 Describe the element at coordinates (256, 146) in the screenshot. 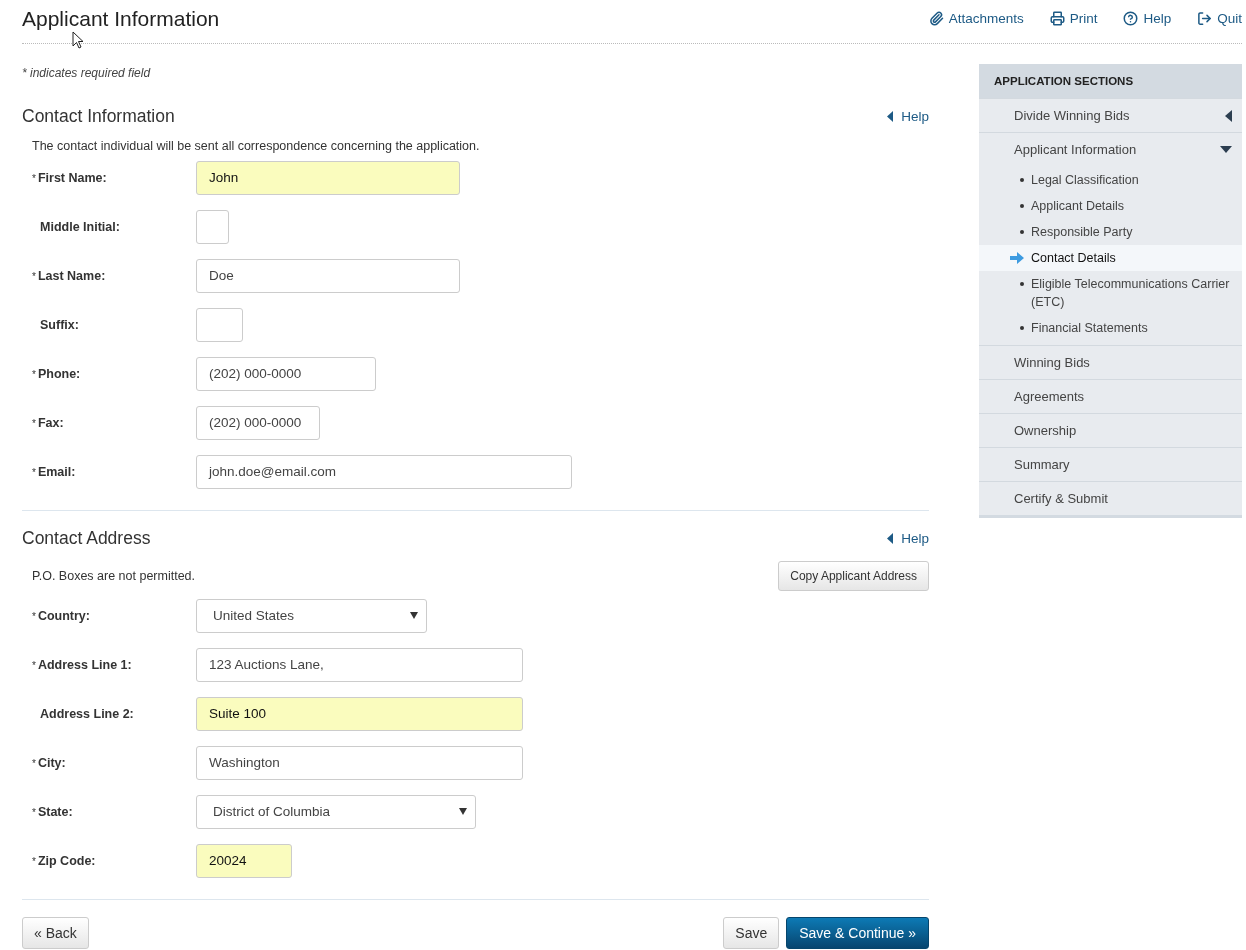

I see `section-note: The contact individual will be sent all correspondence concerning the application.` at that location.